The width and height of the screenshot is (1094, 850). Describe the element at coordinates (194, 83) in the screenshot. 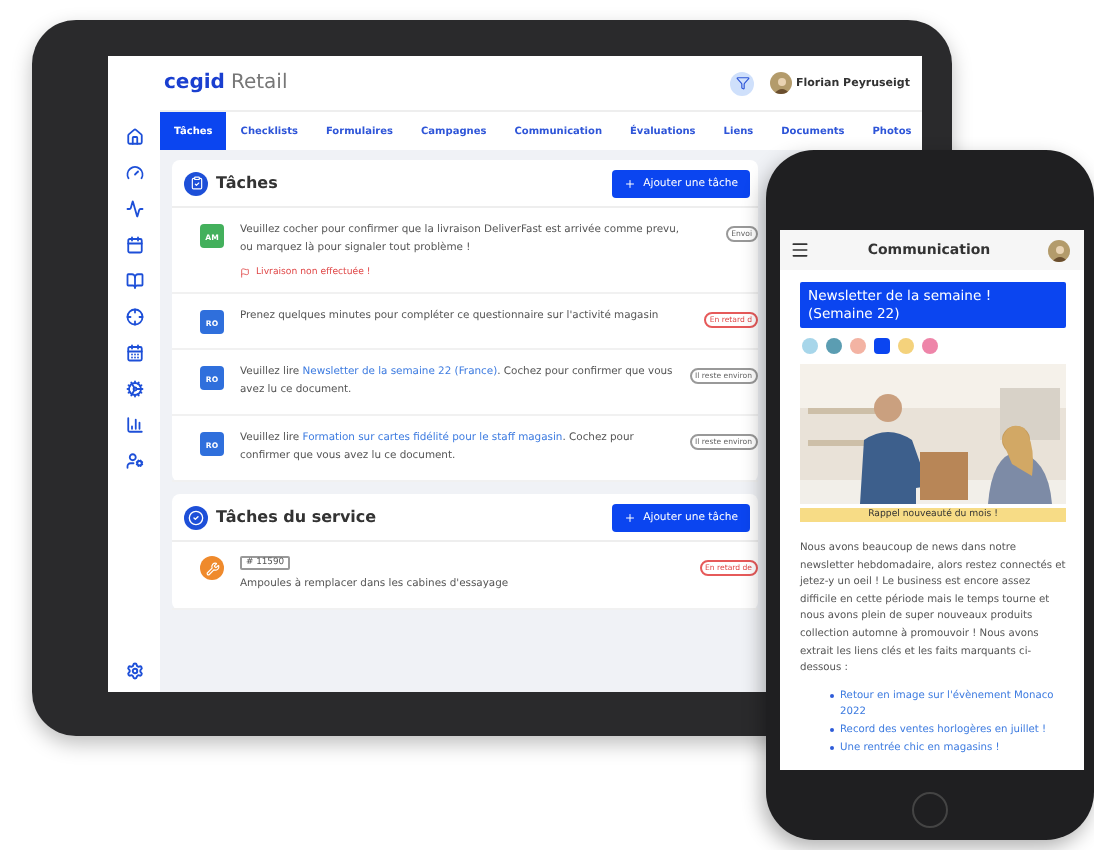

I see `logo: cegid` at that location.